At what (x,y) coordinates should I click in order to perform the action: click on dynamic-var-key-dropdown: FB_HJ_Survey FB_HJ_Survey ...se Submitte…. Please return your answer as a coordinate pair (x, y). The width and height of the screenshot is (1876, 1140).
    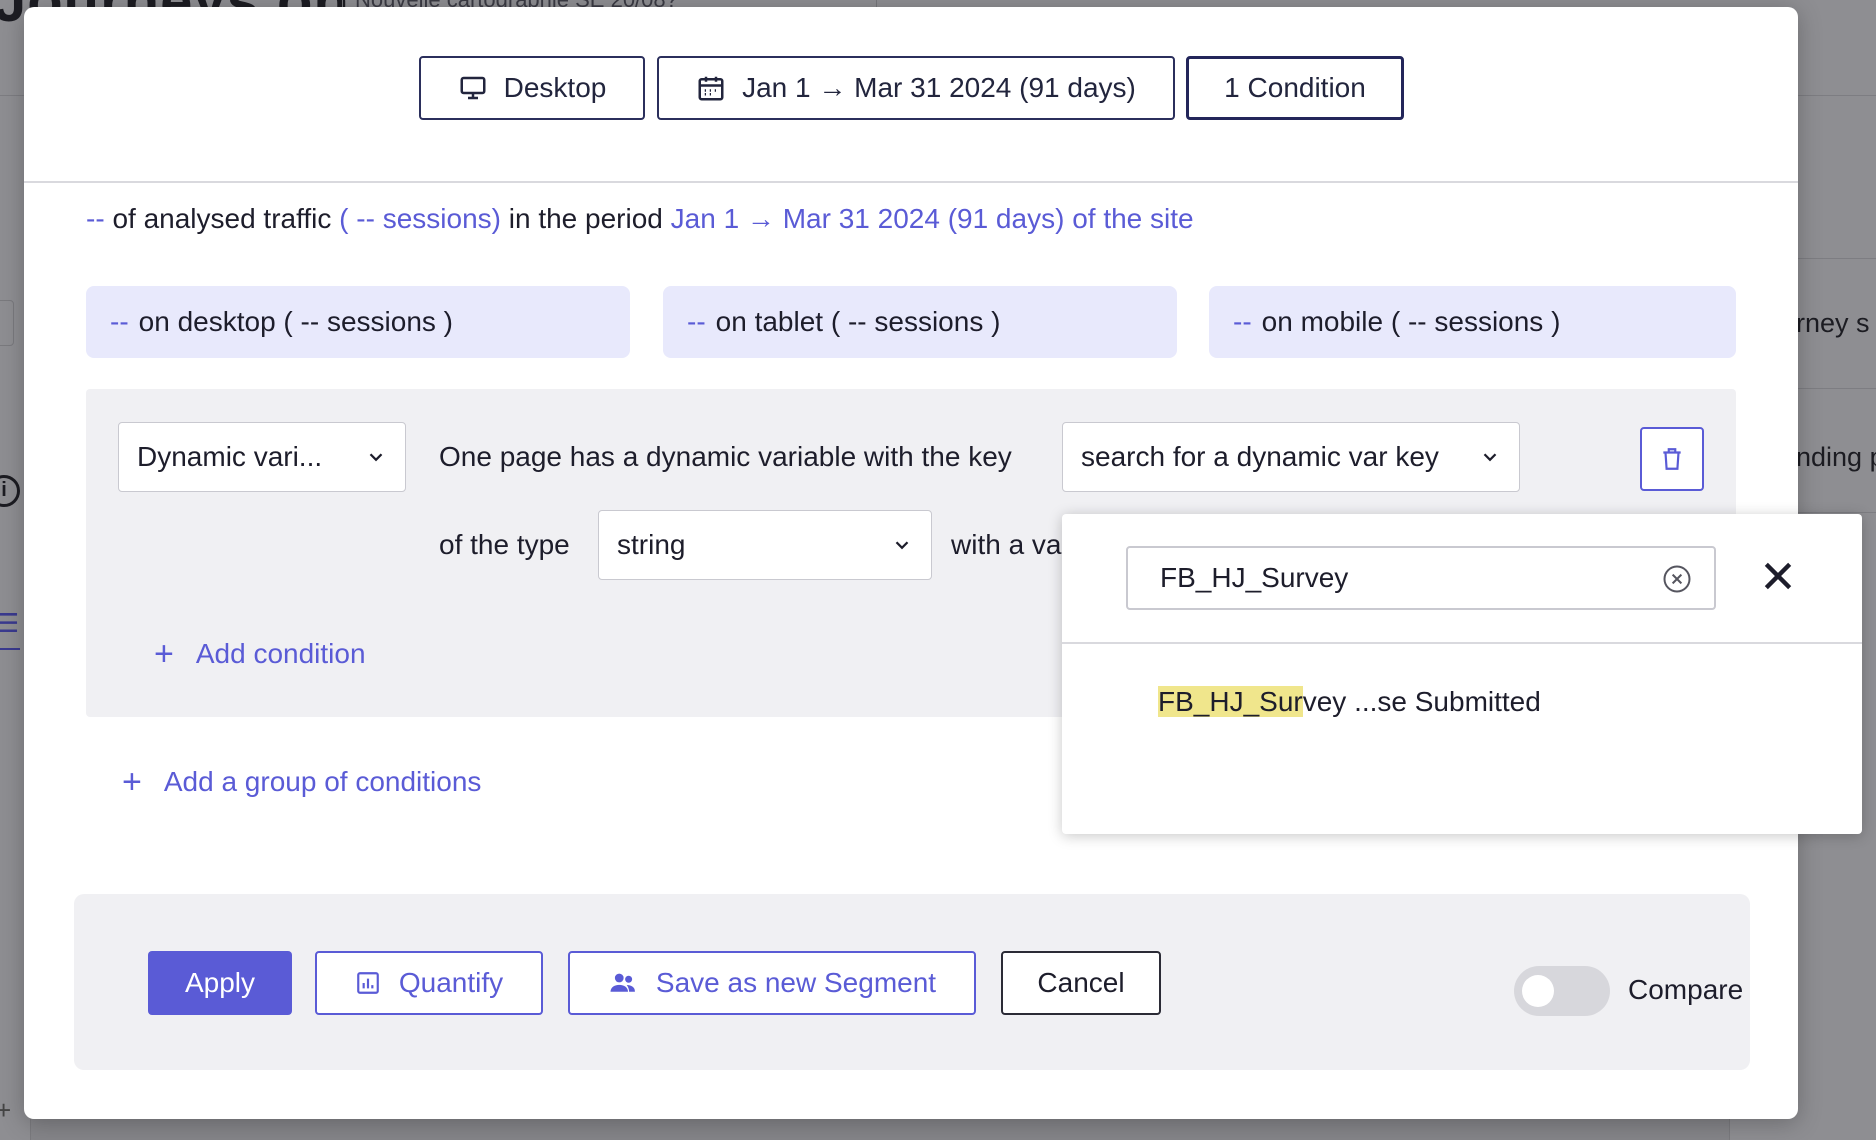
    Looking at the image, I should click on (1462, 674).